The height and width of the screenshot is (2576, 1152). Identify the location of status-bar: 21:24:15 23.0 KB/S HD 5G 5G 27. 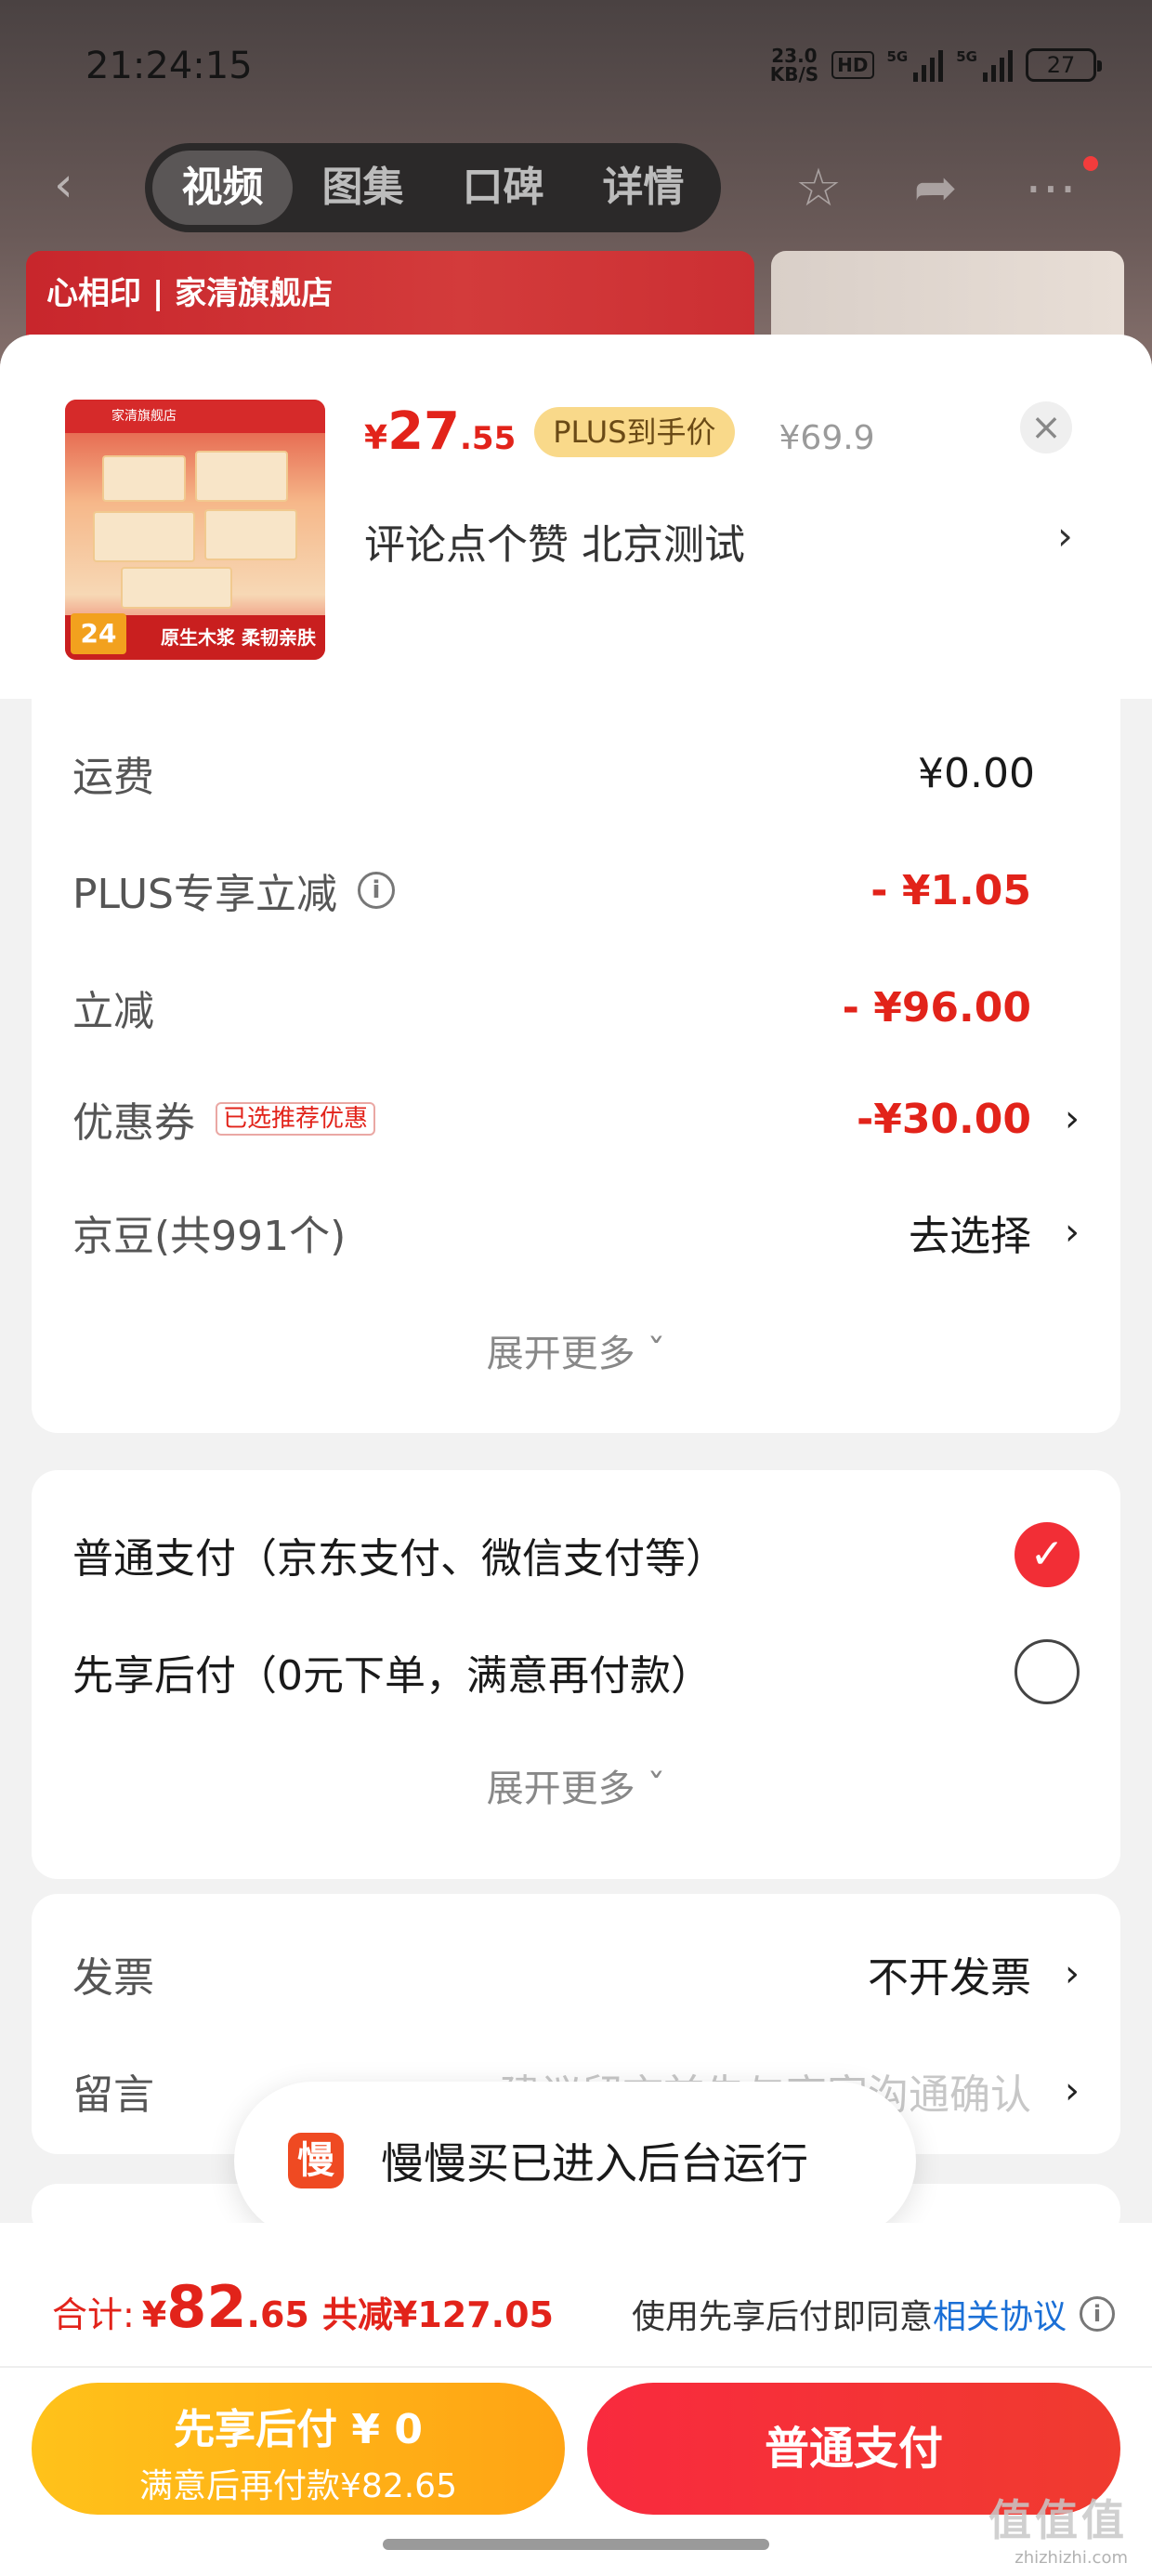
(576, 69).